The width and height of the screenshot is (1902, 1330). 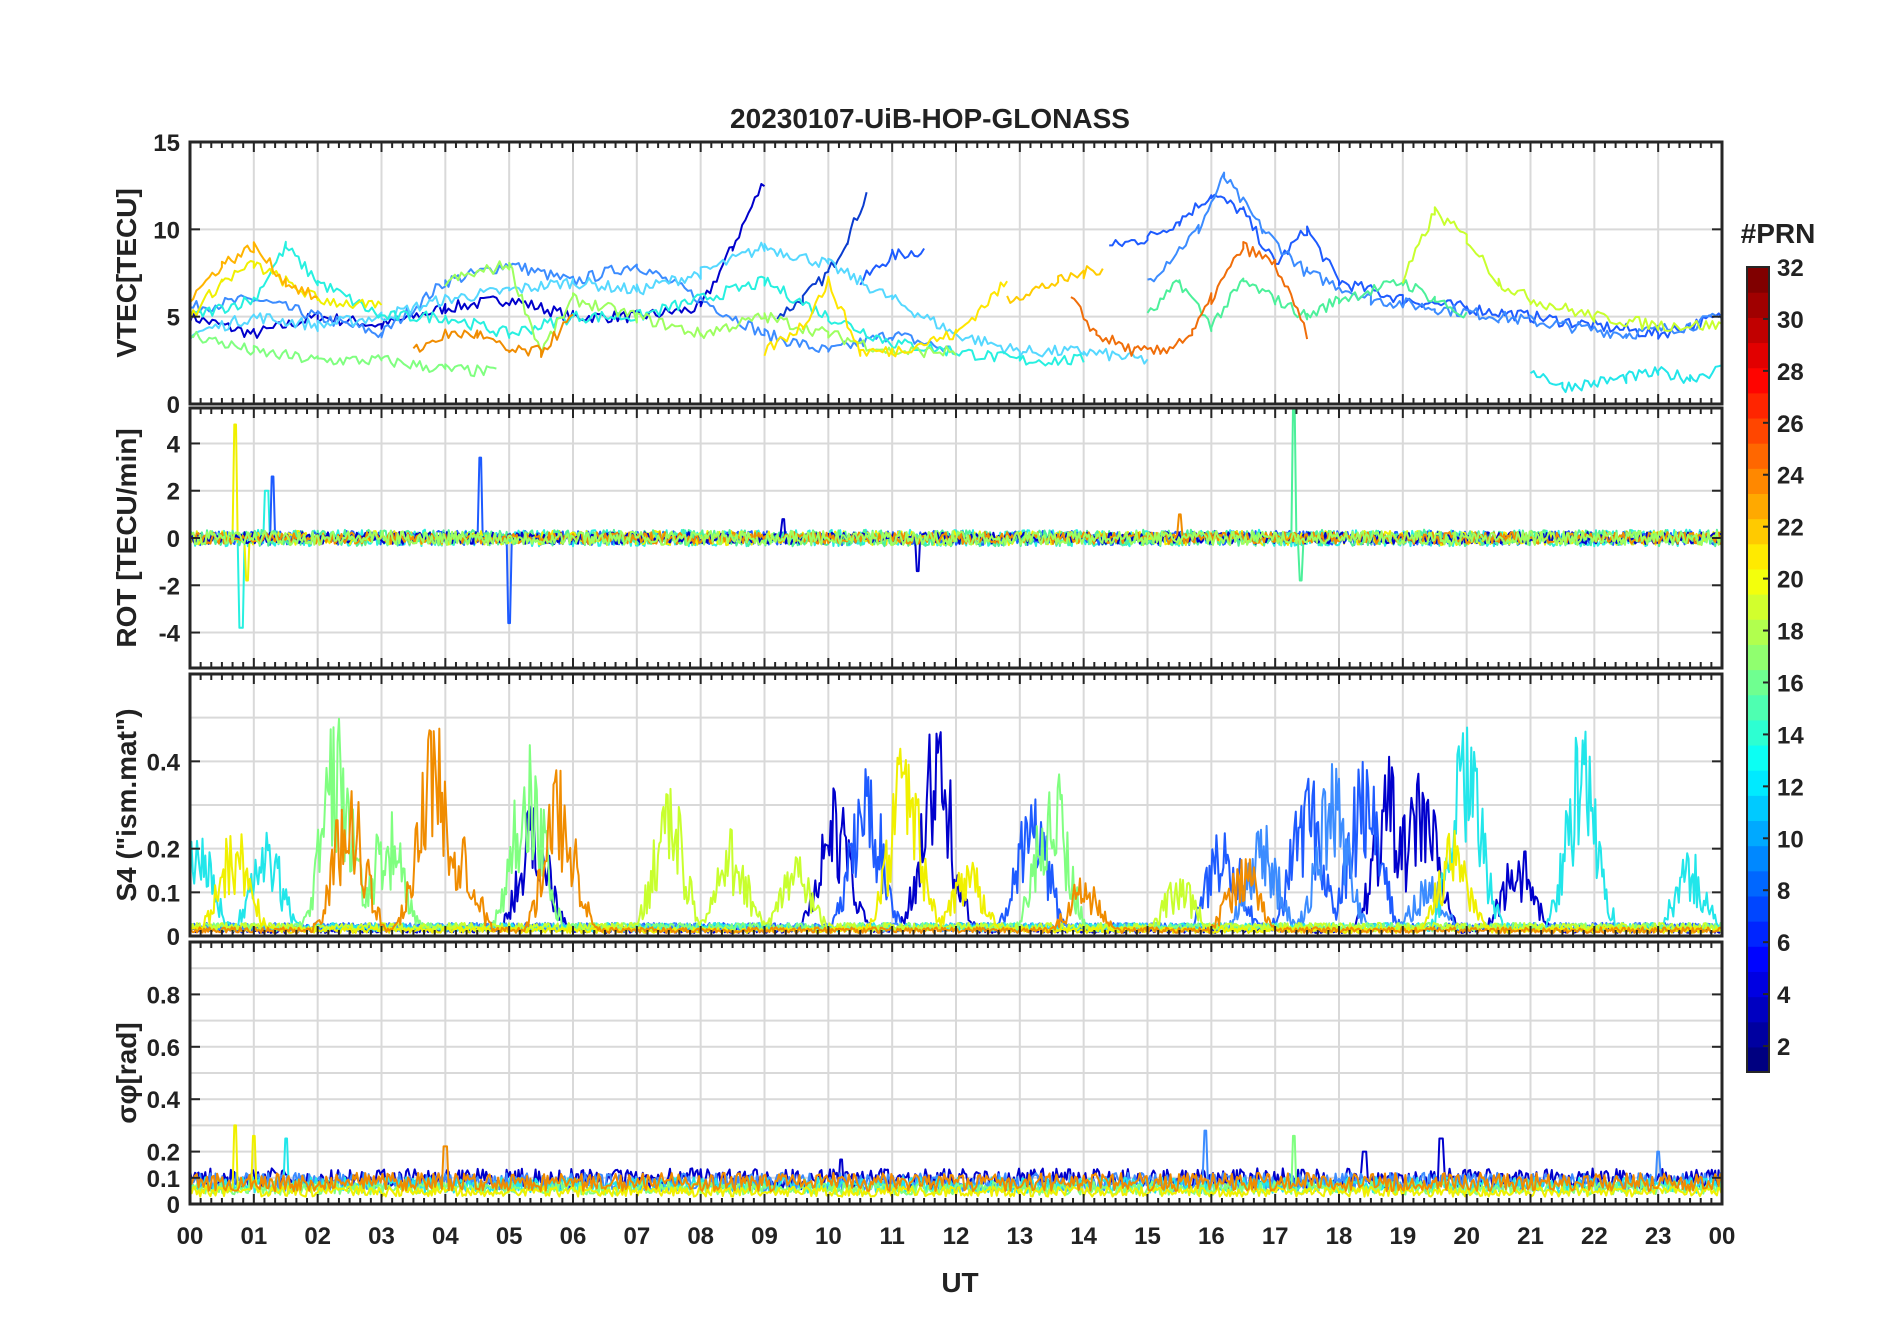 What do you see at coordinates (1275, 1236) in the screenshot?
I see `x-tick-label: 17` at bounding box center [1275, 1236].